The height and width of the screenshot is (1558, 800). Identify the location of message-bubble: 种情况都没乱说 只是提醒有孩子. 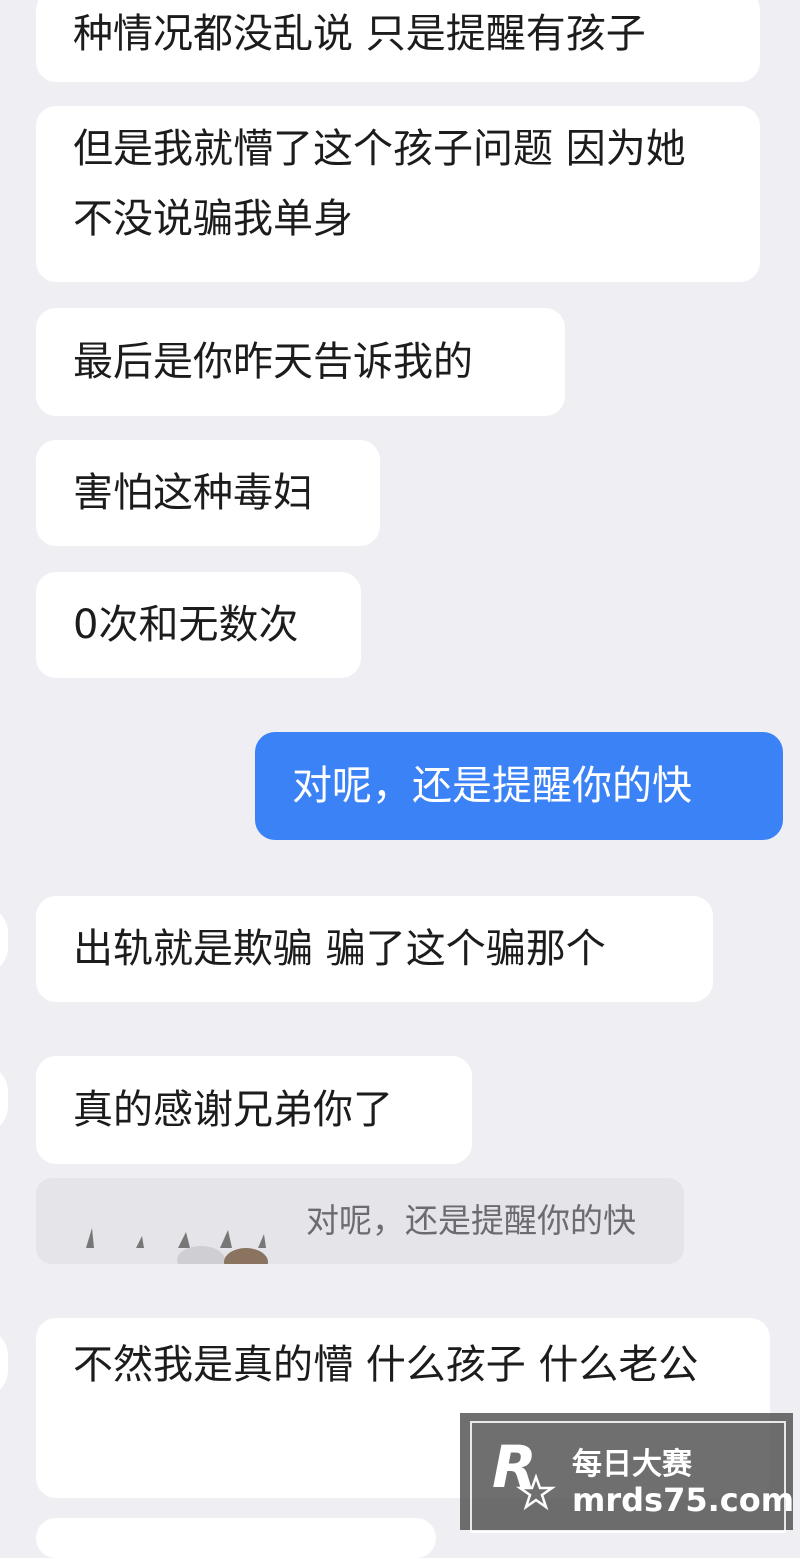
(398, 41).